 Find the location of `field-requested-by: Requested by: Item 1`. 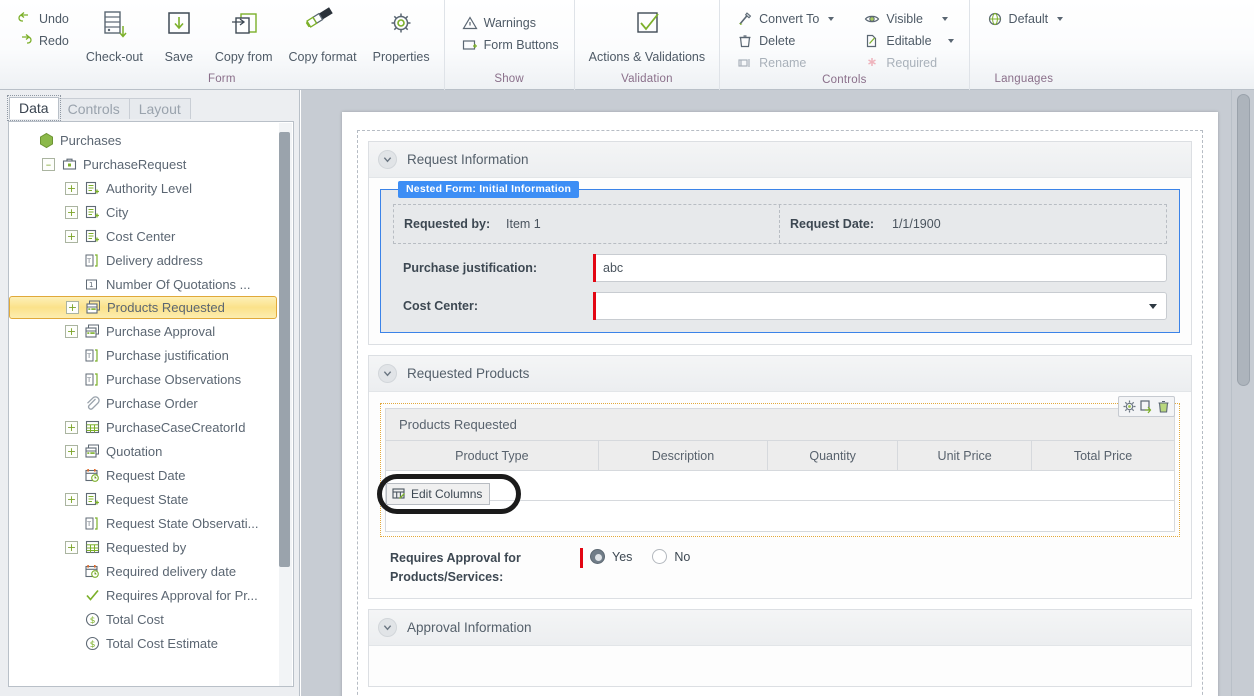

field-requested-by: Requested by: Item 1 is located at coordinates (587, 224).